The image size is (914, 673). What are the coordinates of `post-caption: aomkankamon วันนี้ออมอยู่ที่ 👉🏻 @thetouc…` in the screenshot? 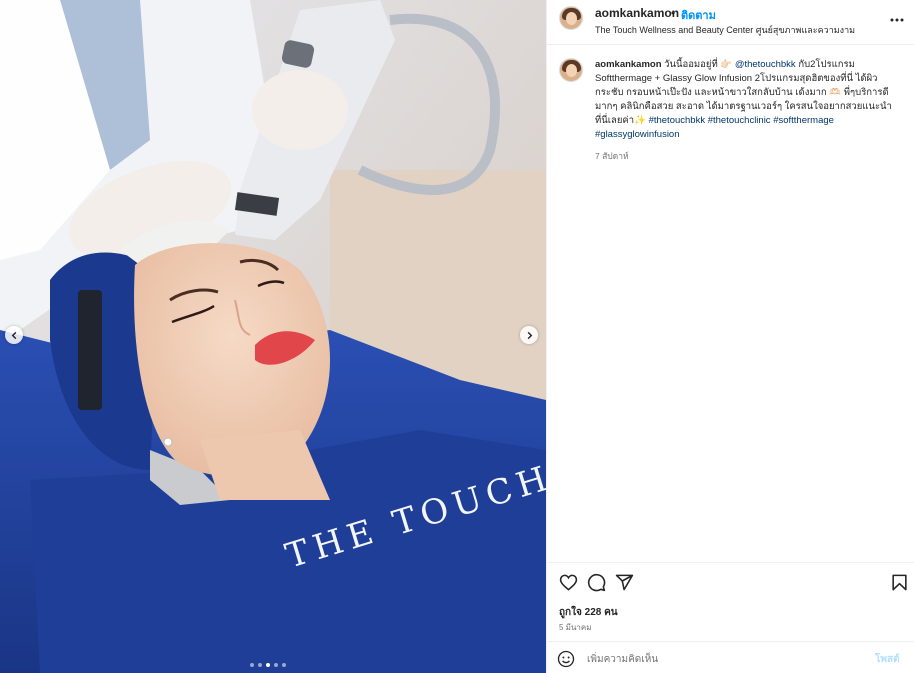 It's located at (746, 100).